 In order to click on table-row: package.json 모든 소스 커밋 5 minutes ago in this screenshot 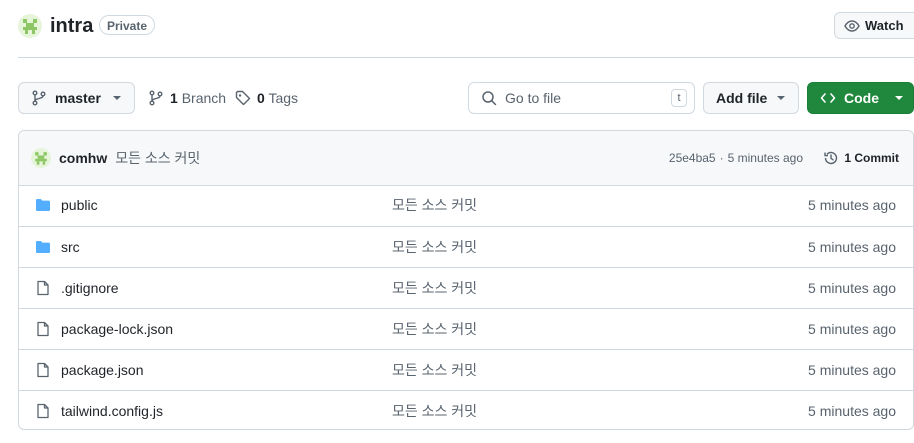, I will do `click(466, 369)`.